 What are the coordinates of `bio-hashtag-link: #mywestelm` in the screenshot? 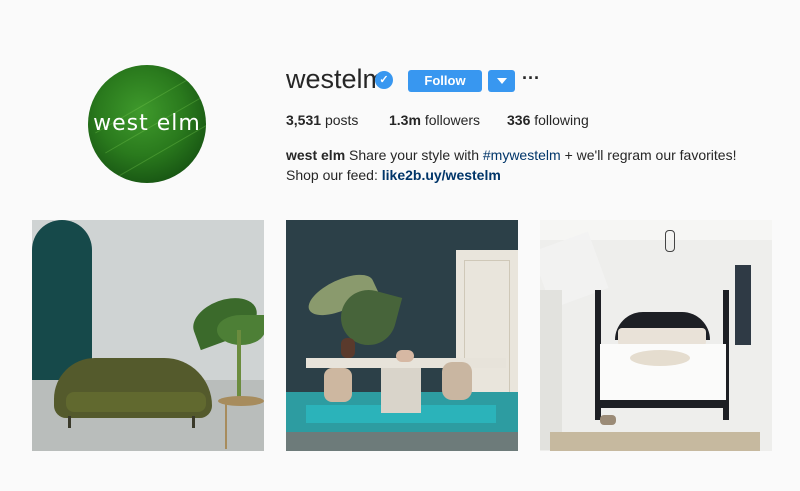 It's located at (522, 155).